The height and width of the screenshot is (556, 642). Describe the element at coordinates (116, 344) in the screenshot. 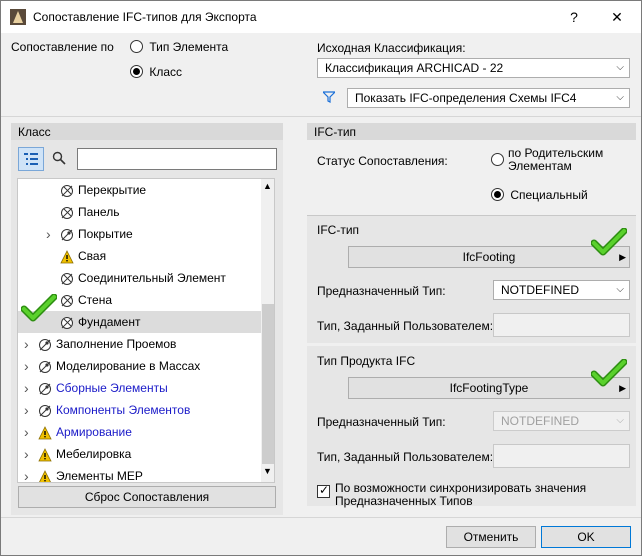

I see `tree-item-label: Заполнение Проемов` at that location.